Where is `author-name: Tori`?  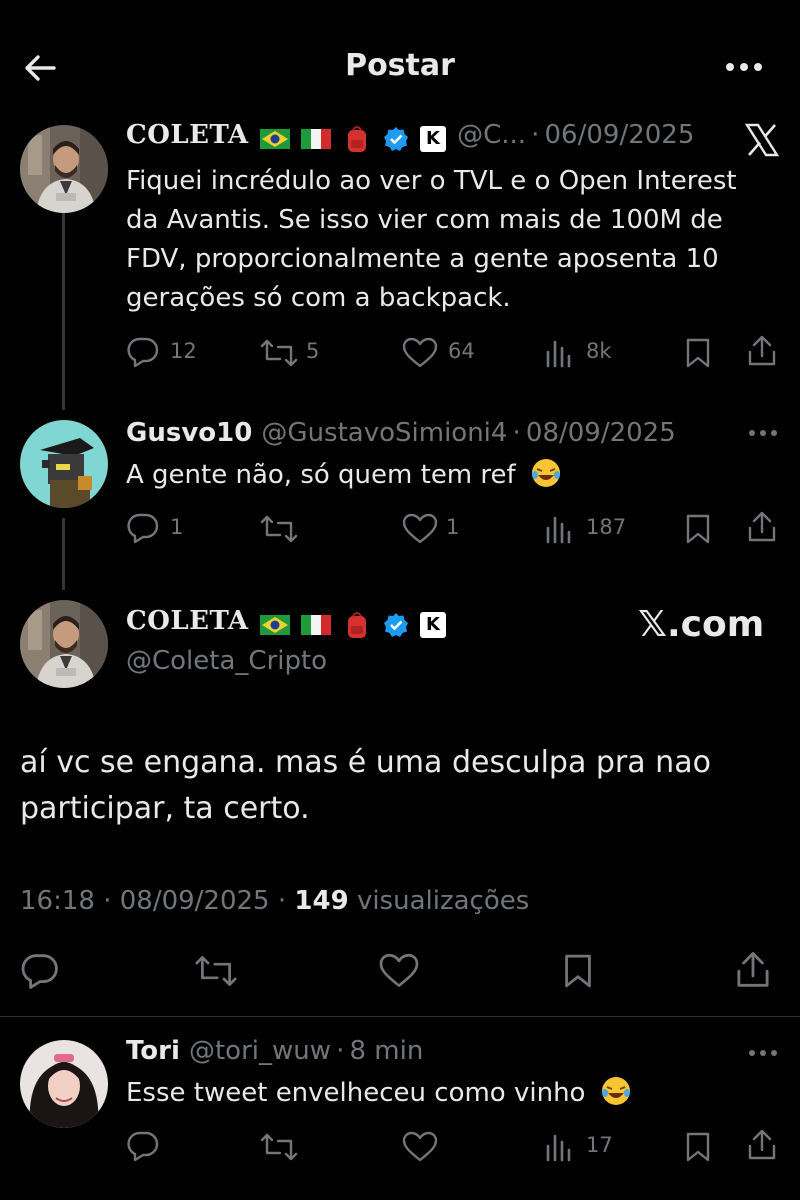
author-name: Tori is located at coordinates (153, 1051).